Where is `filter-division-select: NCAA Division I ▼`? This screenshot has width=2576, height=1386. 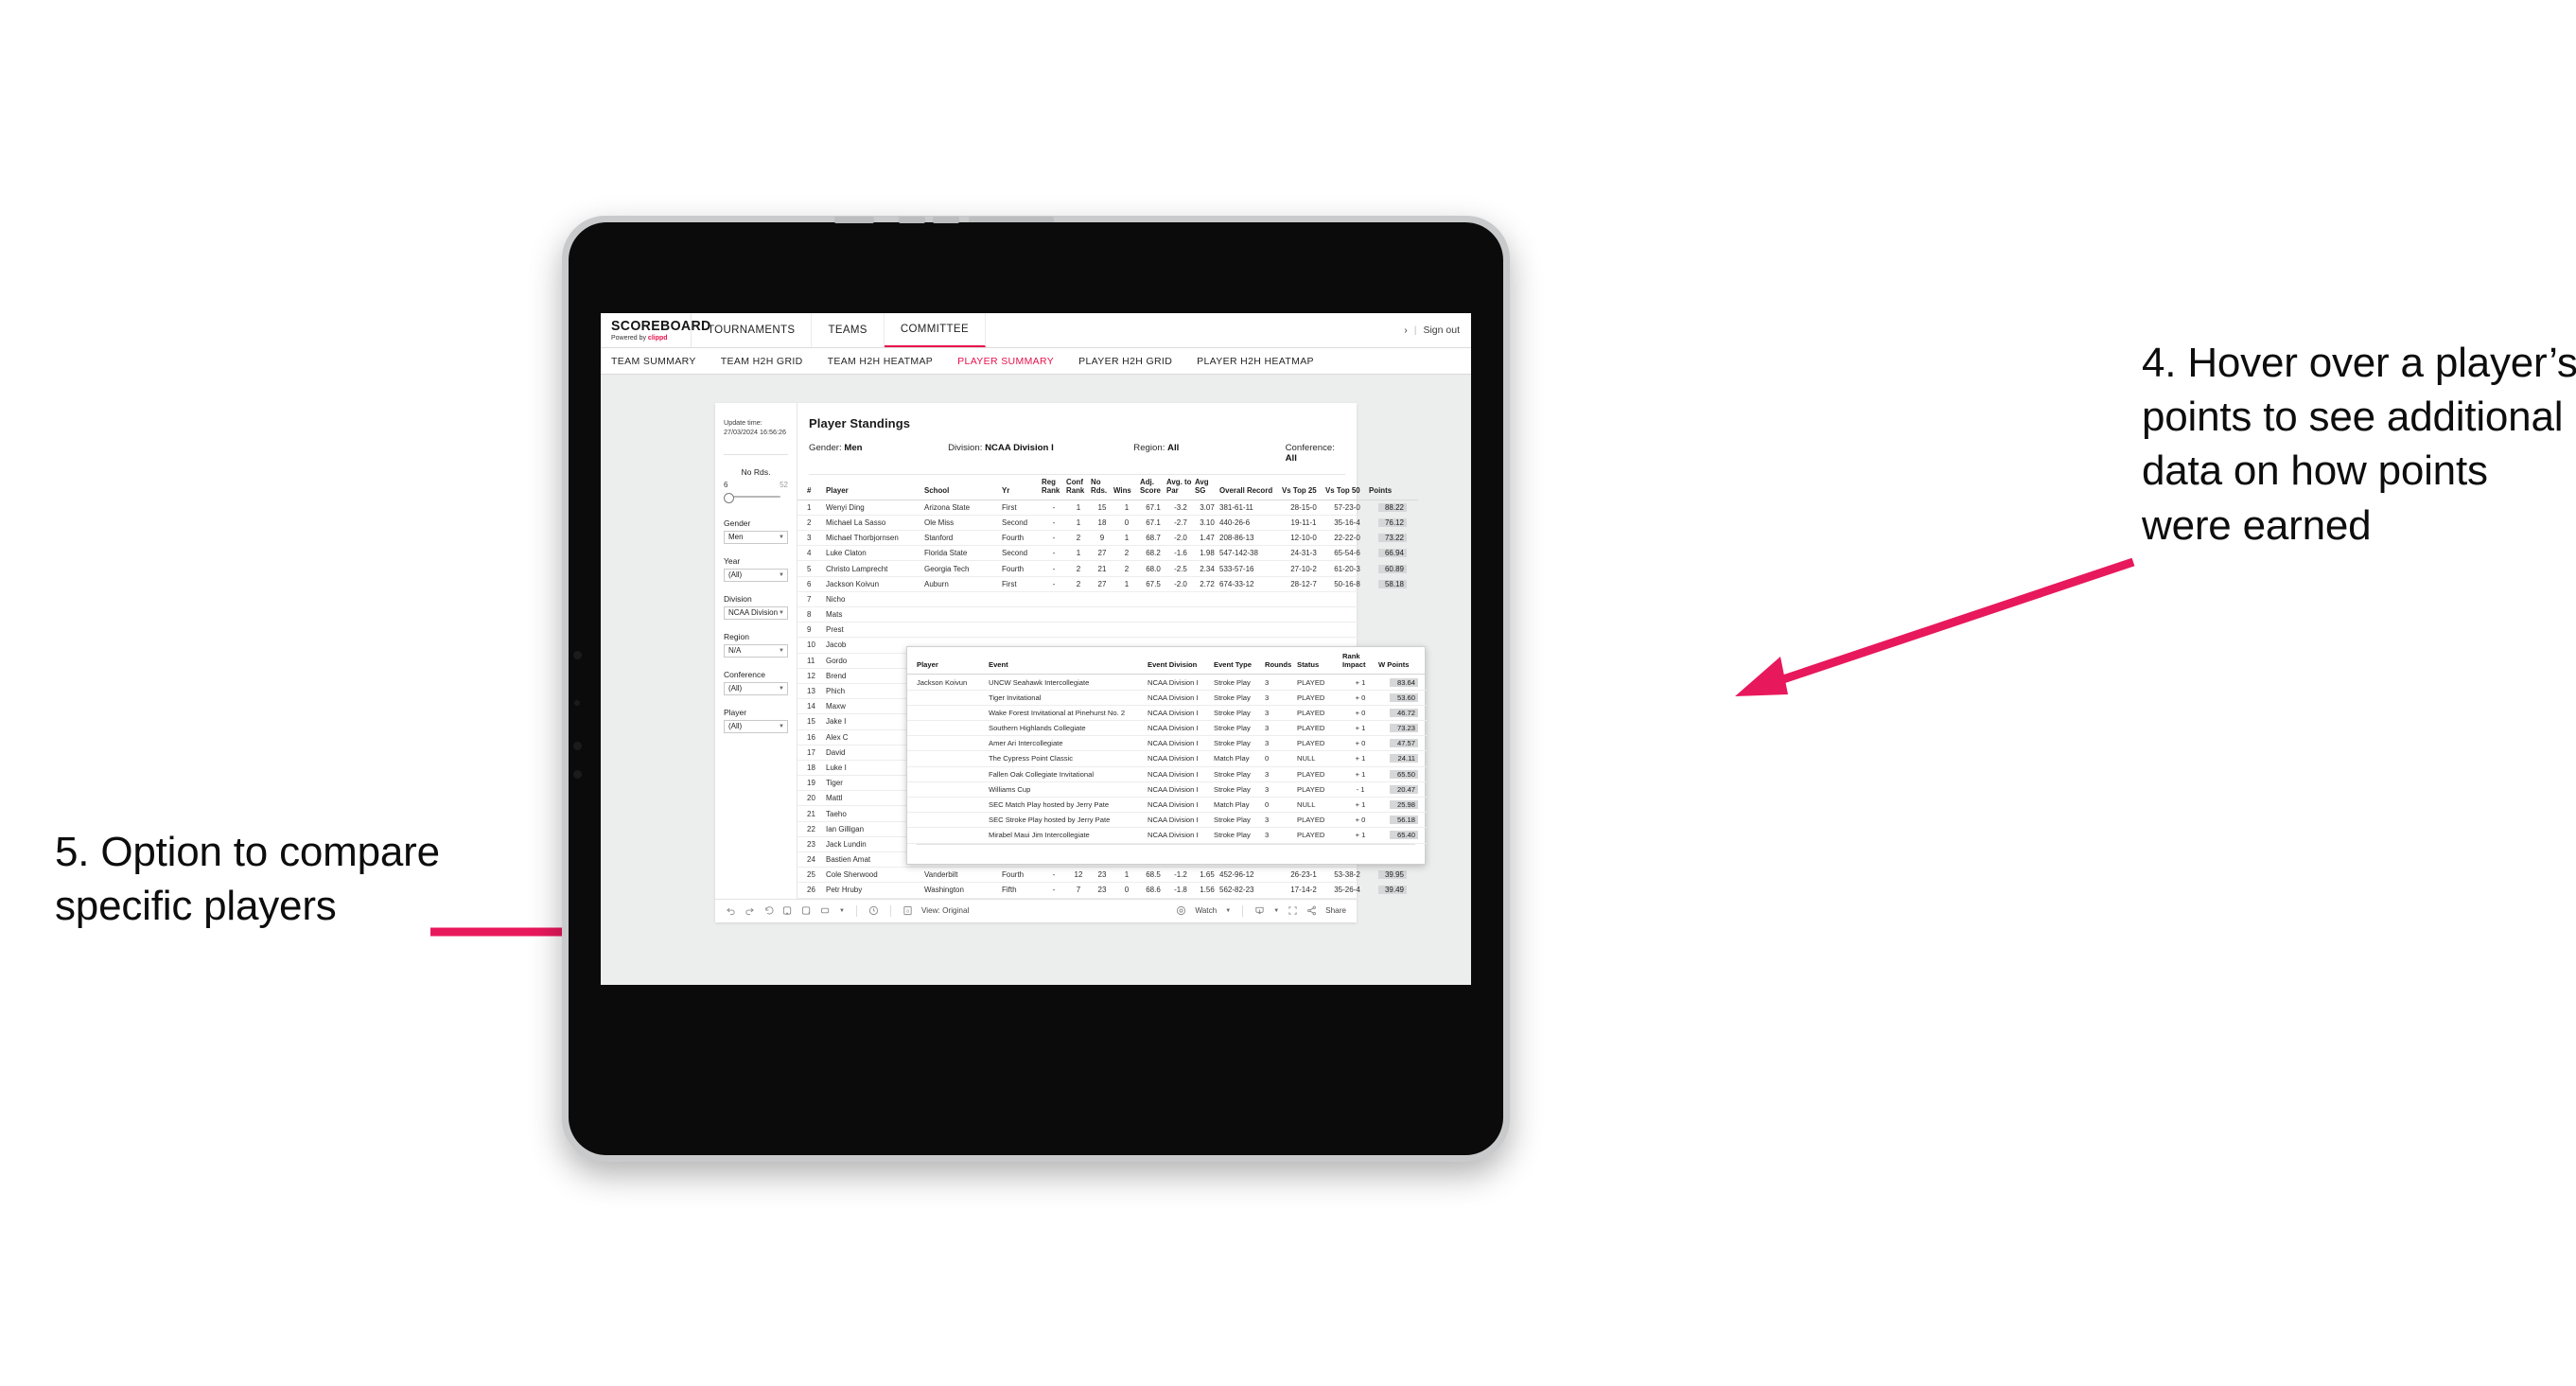 filter-division-select: NCAA Division I ▼ is located at coordinates (756, 612).